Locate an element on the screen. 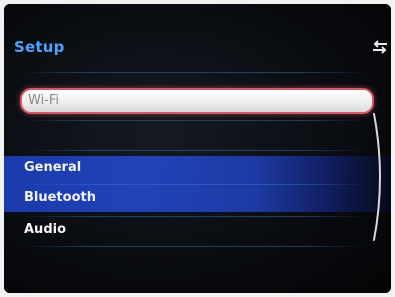  menu-item-wifi: Wi-Fi is located at coordinates (197, 101).